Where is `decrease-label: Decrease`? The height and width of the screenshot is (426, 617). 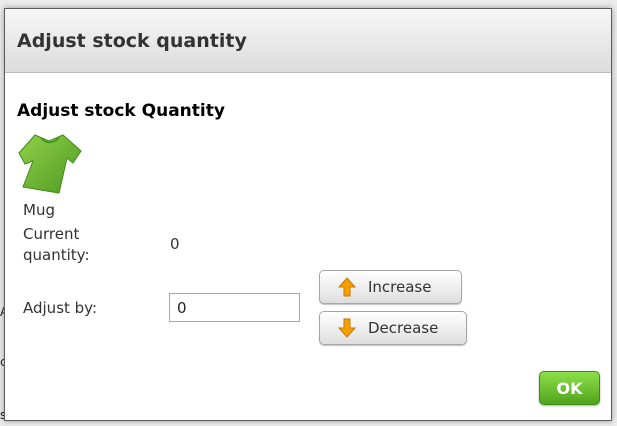
decrease-label: Decrease is located at coordinates (403, 328).